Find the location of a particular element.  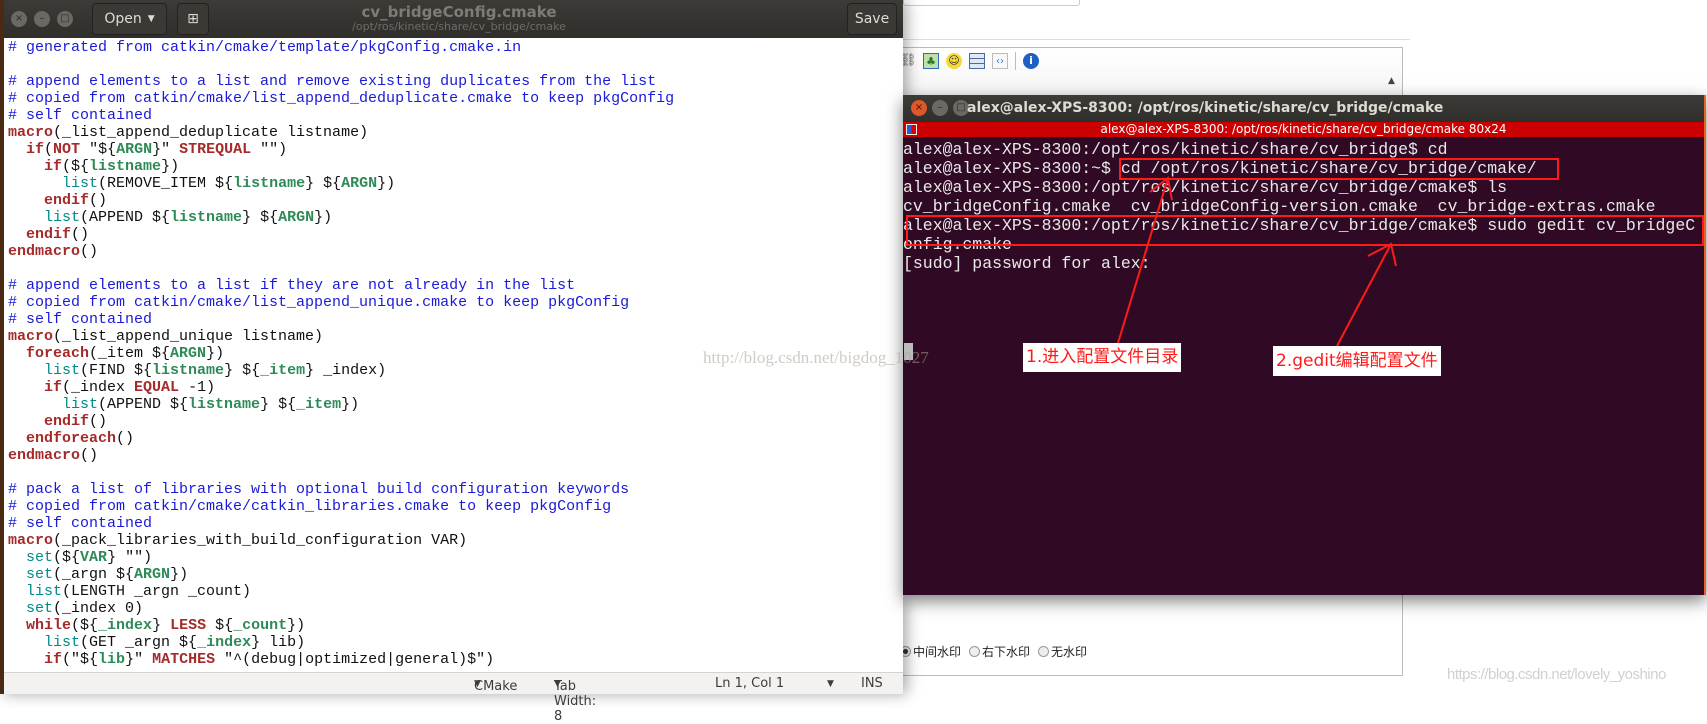

annotation-arrows is located at coordinates (1257, 261).